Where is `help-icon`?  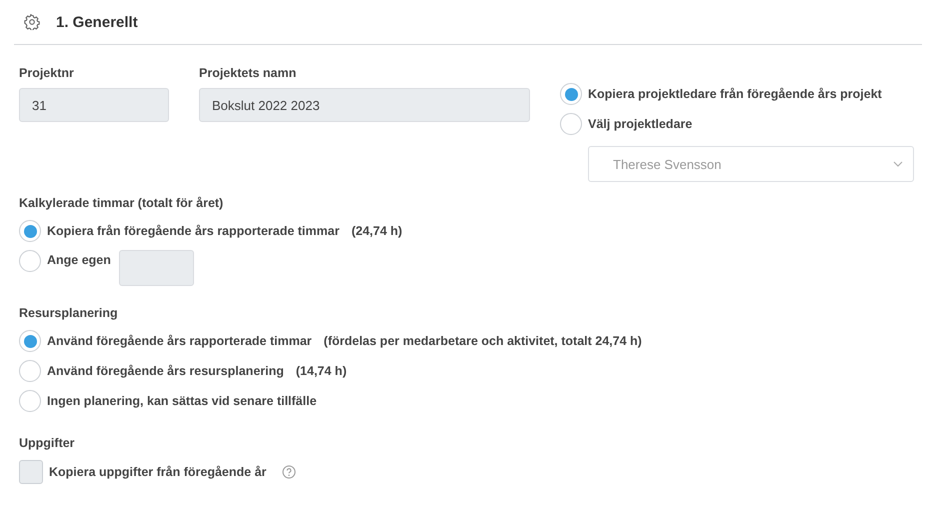 help-icon is located at coordinates (289, 472).